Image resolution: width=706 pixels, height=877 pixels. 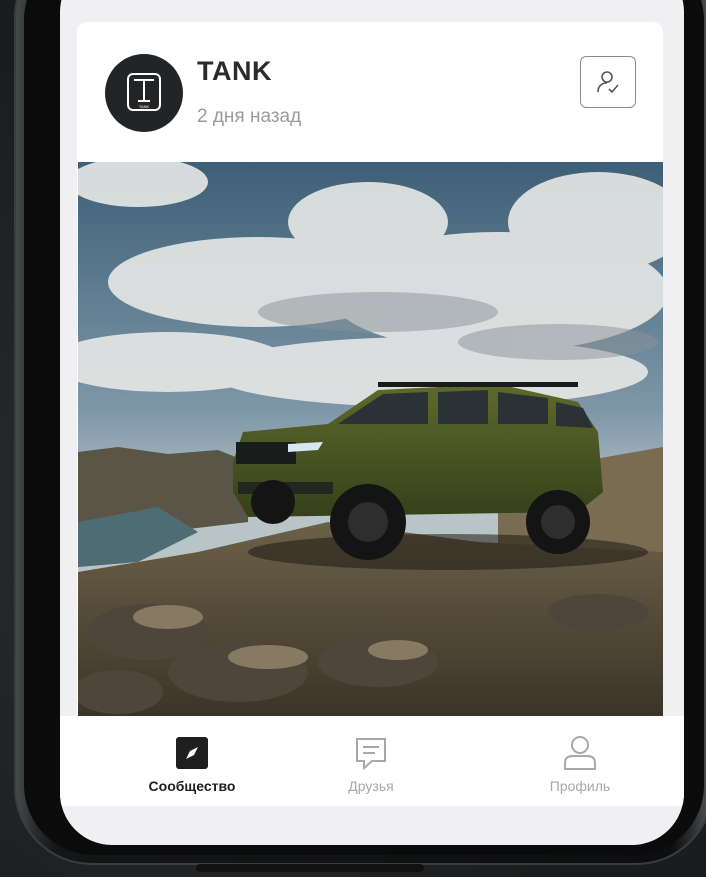 I want to click on tab-profile: Профиль, so click(x=580, y=764).